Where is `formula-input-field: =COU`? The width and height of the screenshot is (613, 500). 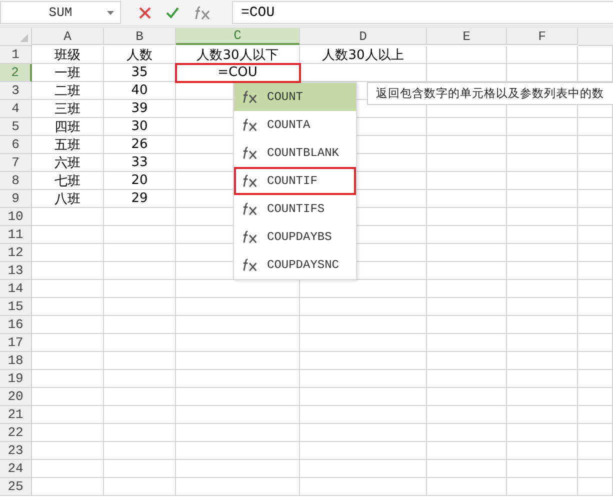
formula-input-field: =COU is located at coordinates (422, 12).